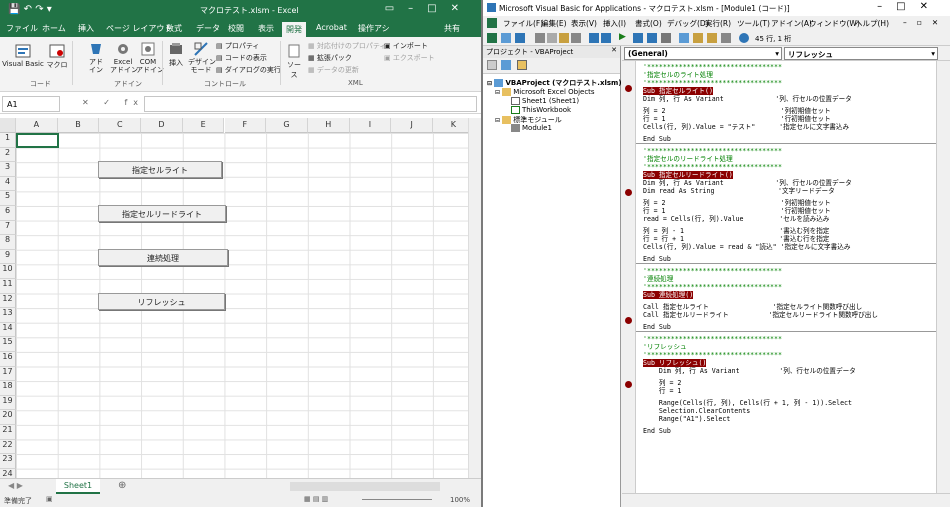 The height and width of the screenshot is (507, 950). Describe the element at coordinates (429, 8) in the screenshot. I see `window-controls: ▭–□✕` at that location.